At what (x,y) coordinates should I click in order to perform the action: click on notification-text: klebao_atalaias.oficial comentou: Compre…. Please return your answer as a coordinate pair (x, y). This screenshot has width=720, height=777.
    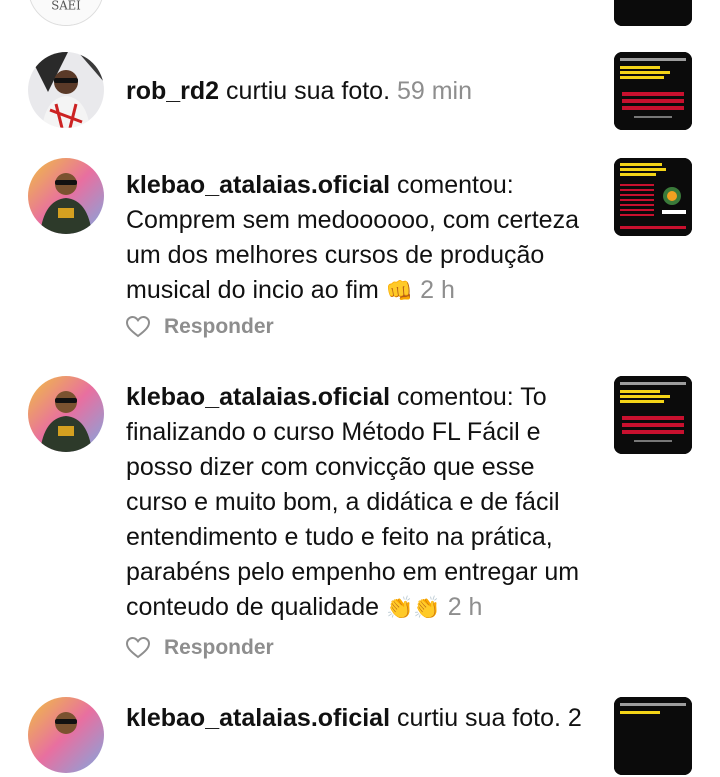
    Looking at the image, I should click on (361, 238).